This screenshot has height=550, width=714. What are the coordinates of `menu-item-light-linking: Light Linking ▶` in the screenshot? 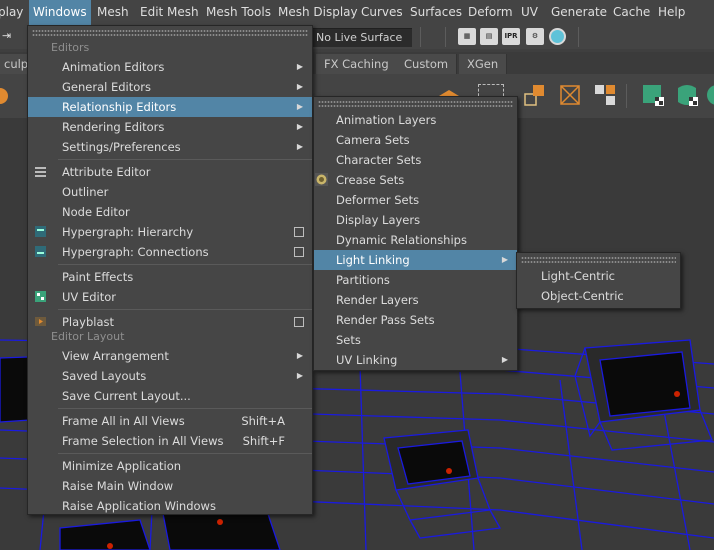 It's located at (415, 260).